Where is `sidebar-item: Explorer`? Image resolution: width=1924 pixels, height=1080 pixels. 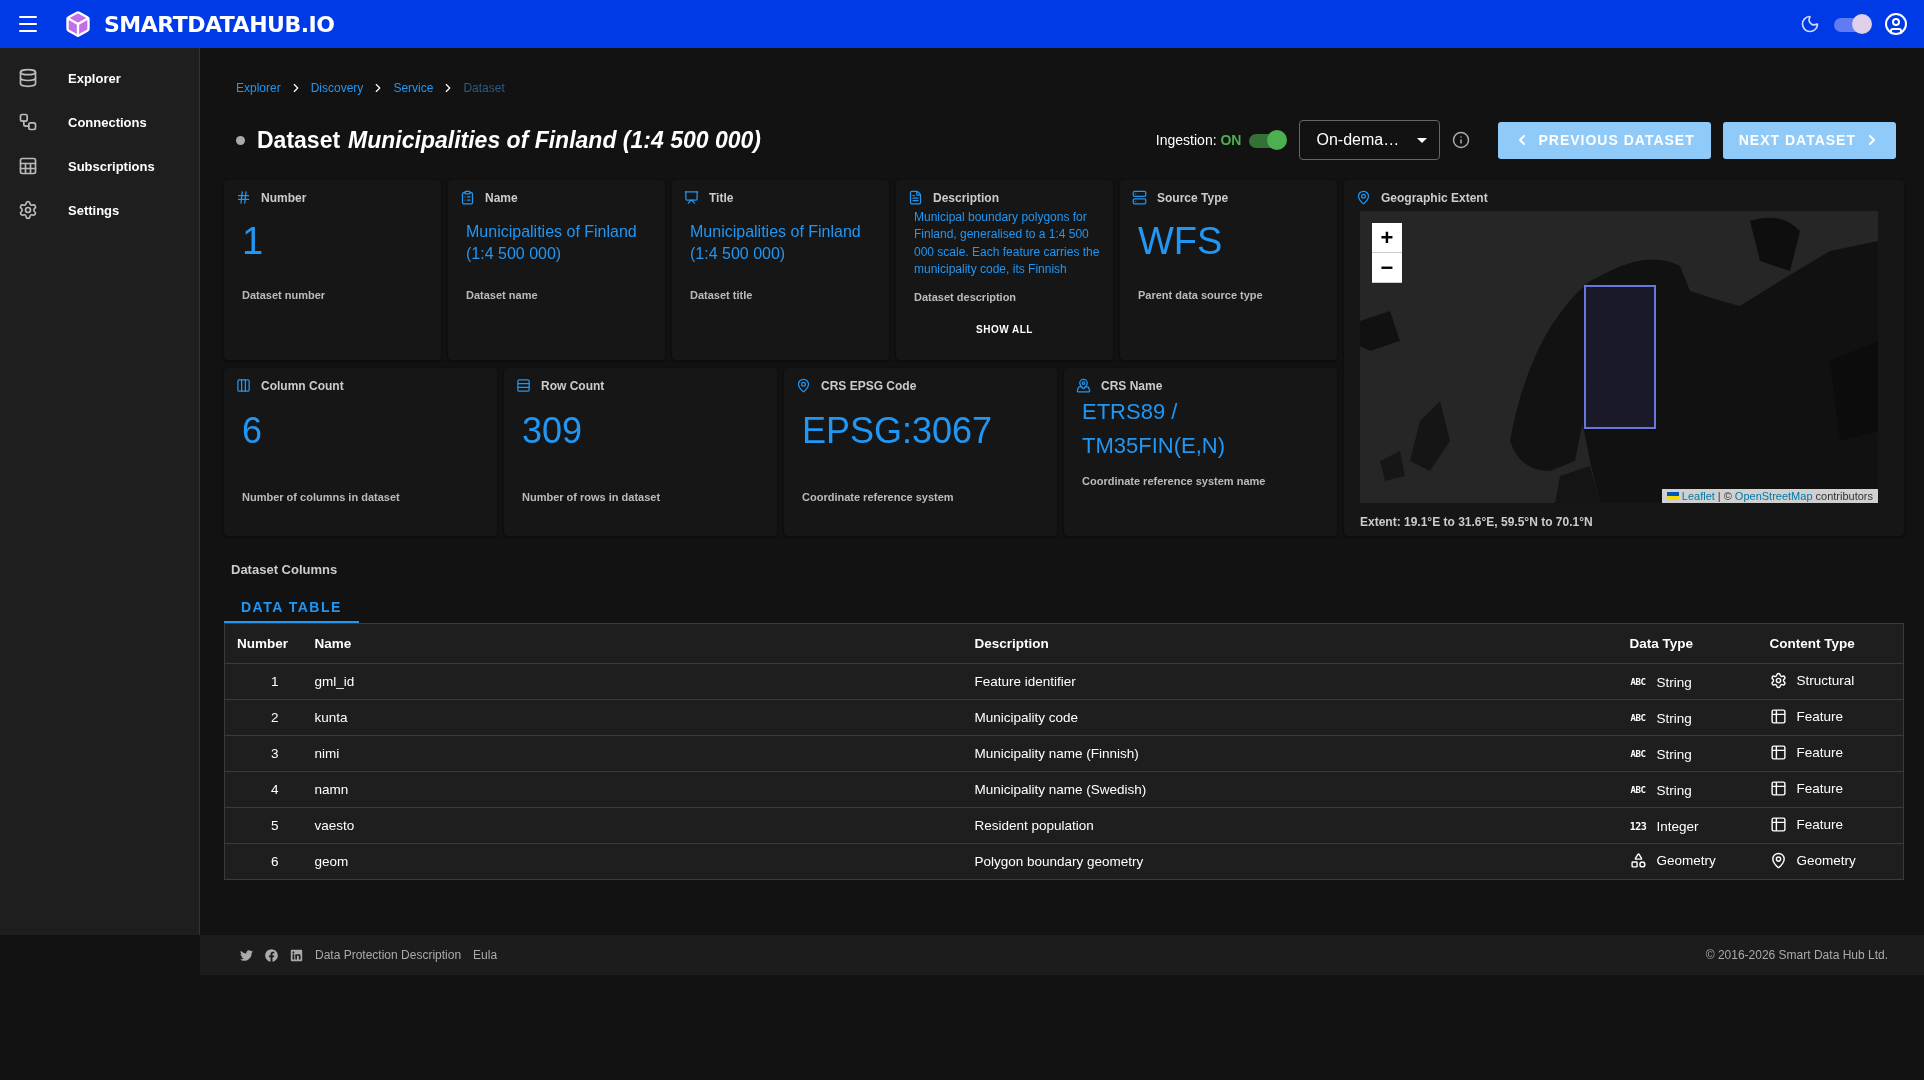 sidebar-item: Explorer is located at coordinates (99, 78).